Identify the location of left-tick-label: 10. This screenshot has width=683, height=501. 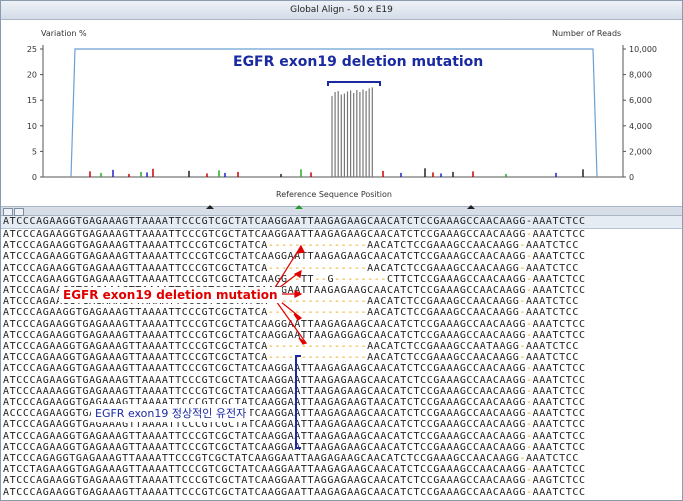
(32, 126).